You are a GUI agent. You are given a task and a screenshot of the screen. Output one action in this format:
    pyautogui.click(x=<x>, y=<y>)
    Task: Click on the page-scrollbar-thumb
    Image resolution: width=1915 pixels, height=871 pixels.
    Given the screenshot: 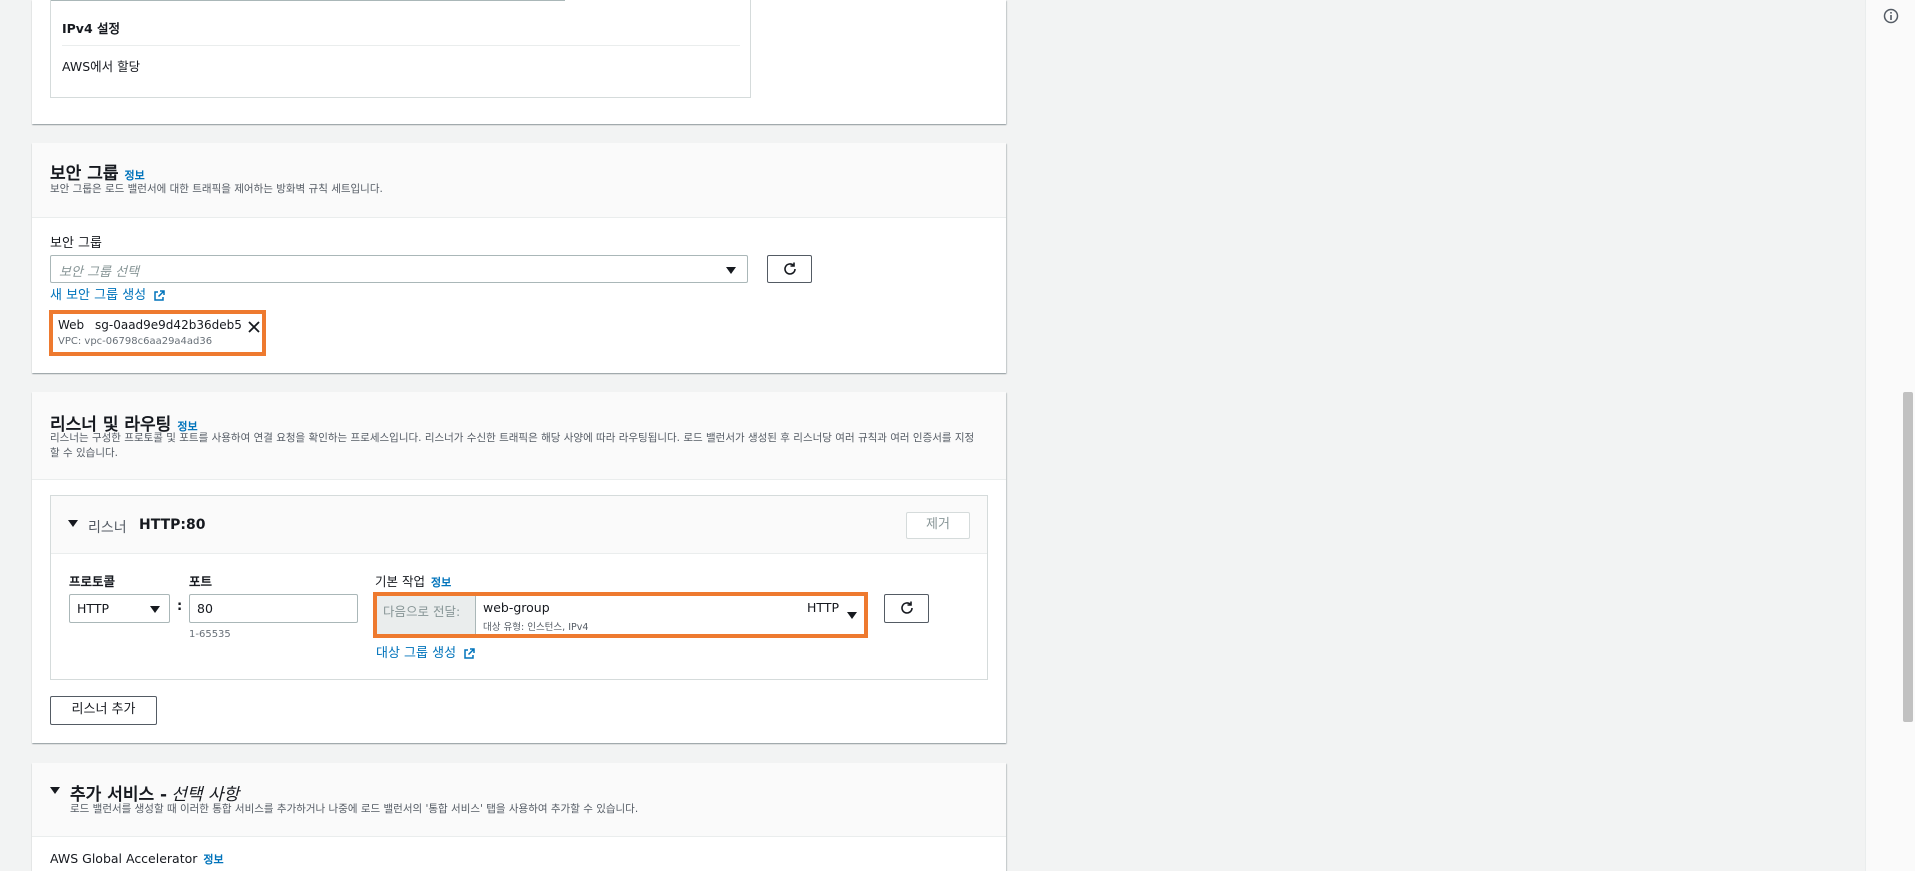 What is the action you would take?
    pyautogui.click(x=1908, y=557)
    